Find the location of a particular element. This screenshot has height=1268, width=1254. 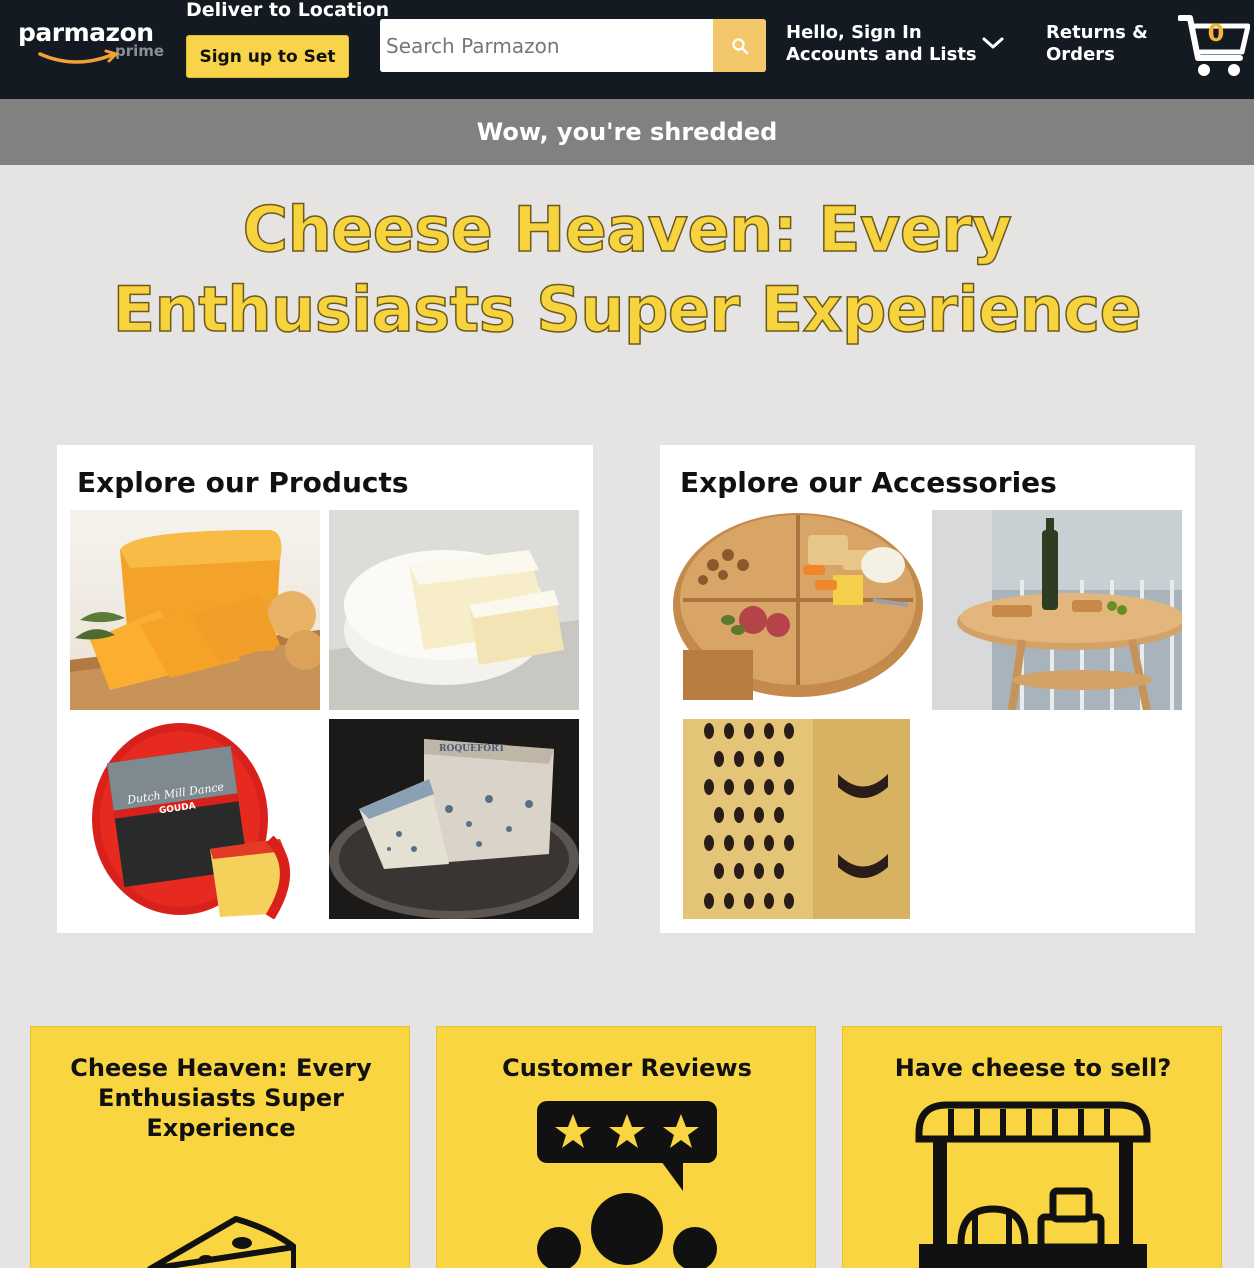

product-tile-cheddar is located at coordinates (195, 610).